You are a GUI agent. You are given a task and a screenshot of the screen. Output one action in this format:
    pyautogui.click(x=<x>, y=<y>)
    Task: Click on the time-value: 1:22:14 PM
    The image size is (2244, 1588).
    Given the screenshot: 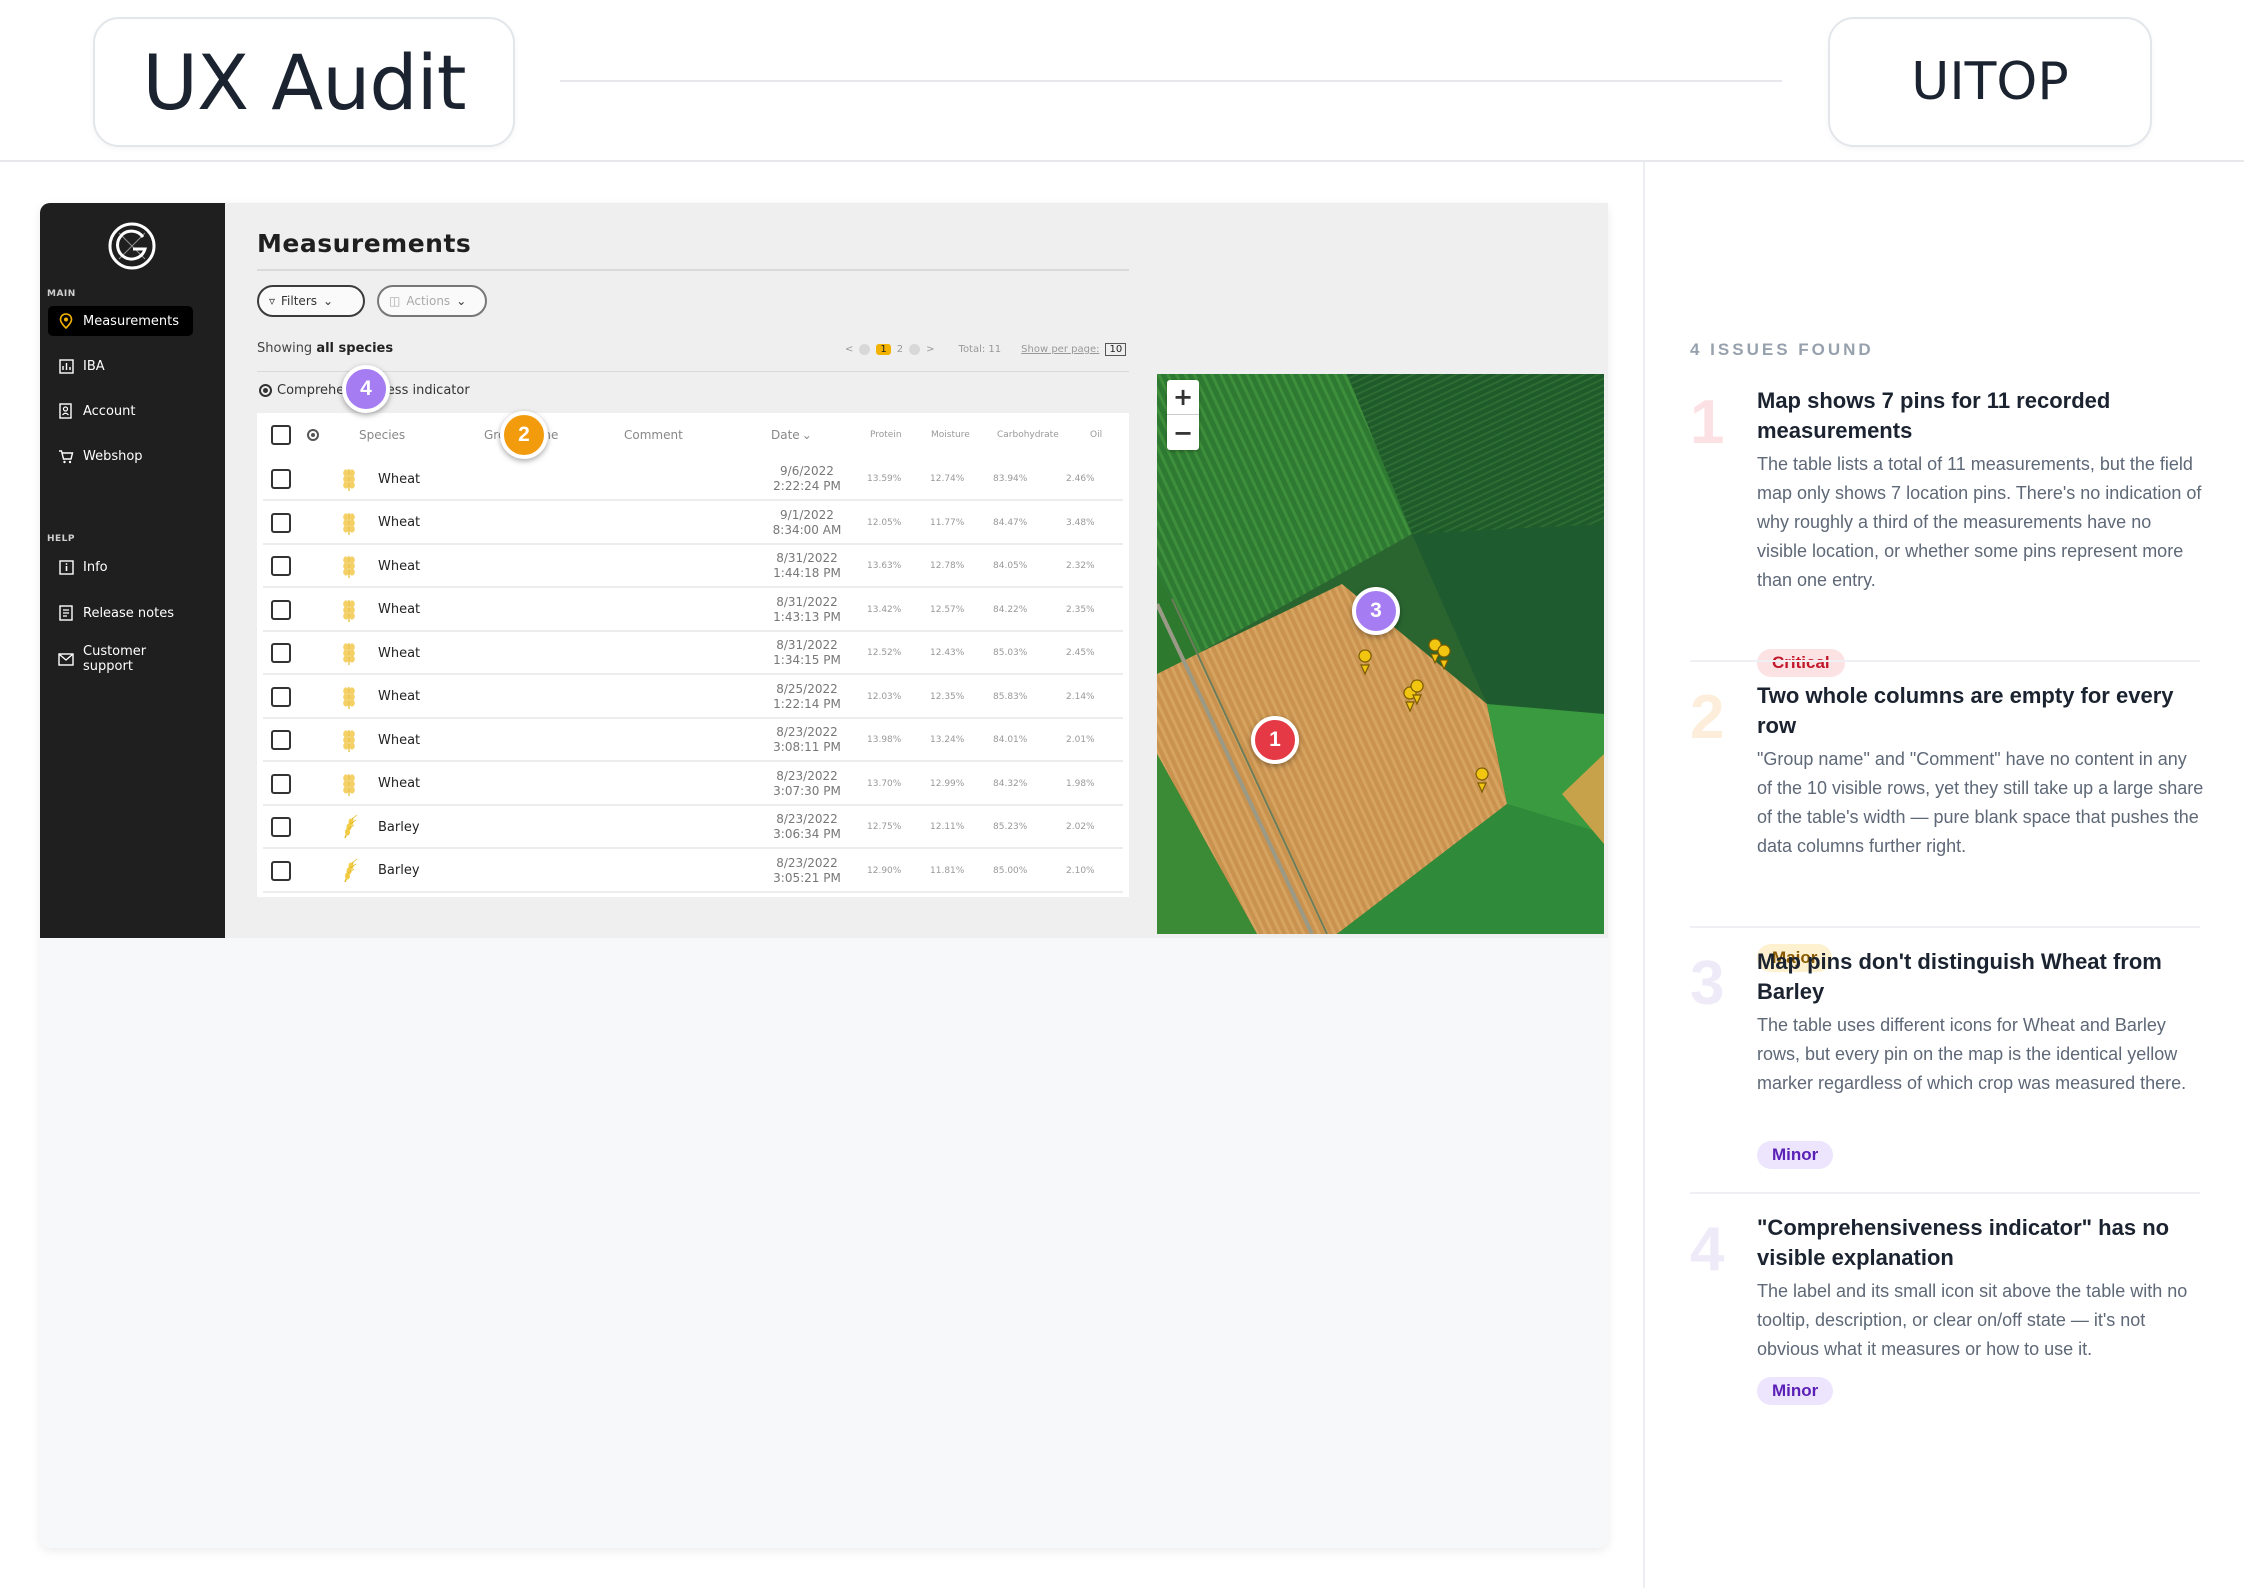 What is the action you would take?
    pyautogui.click(x=807, y=703)
    